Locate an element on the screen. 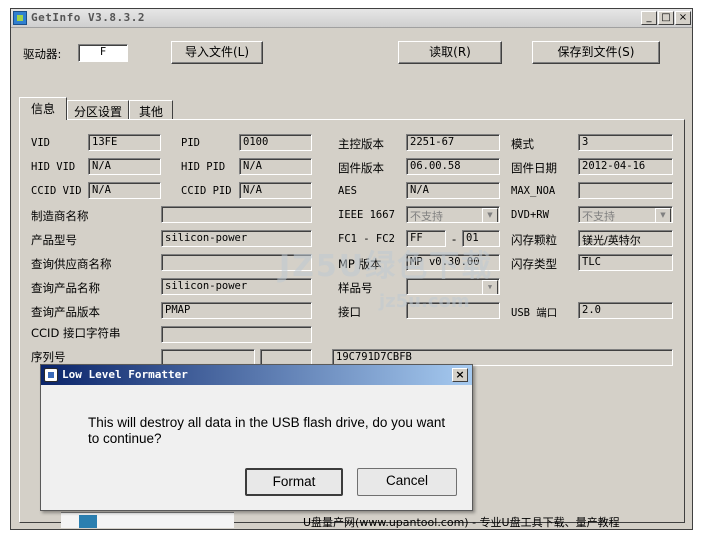 The image size is (705, 539). firmware-version-field: 06.00.58 is located at coordinates (453, 166).